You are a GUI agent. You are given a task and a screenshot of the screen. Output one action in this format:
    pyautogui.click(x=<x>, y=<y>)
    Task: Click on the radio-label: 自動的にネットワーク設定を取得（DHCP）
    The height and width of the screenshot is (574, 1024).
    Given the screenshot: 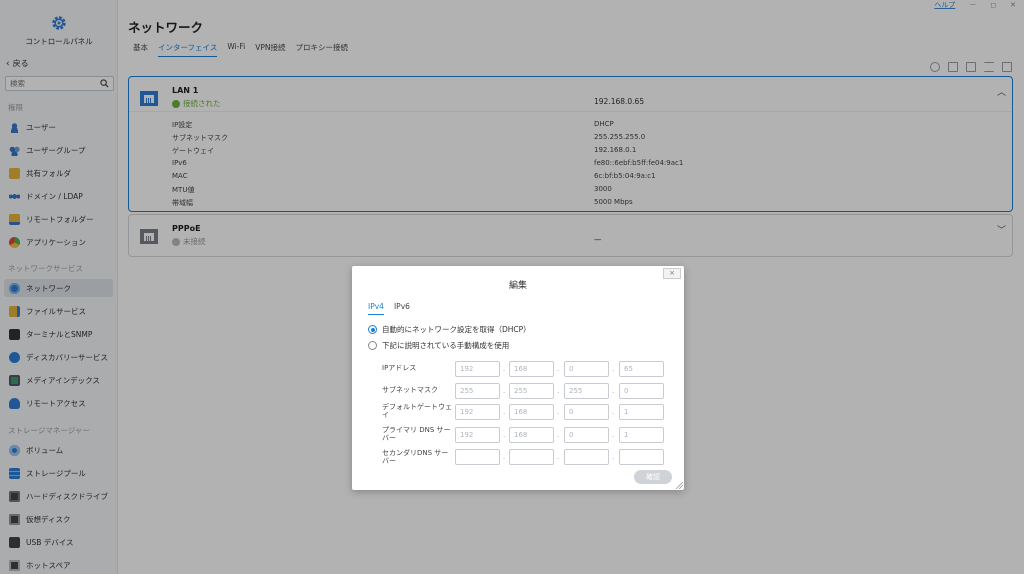 What is the action you would take?
    pyautogui.click(x=456, y=329)
    